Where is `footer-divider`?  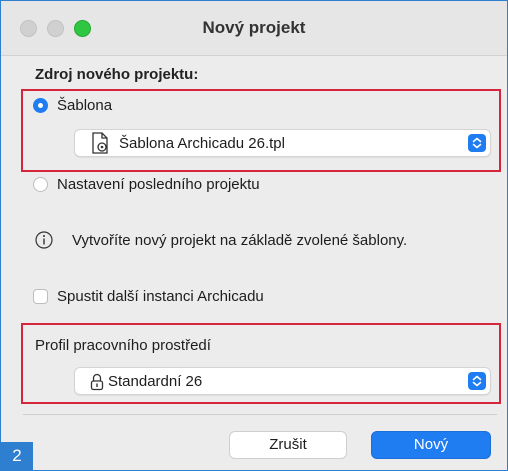
footer-divider is located at coordinates (260, 414).